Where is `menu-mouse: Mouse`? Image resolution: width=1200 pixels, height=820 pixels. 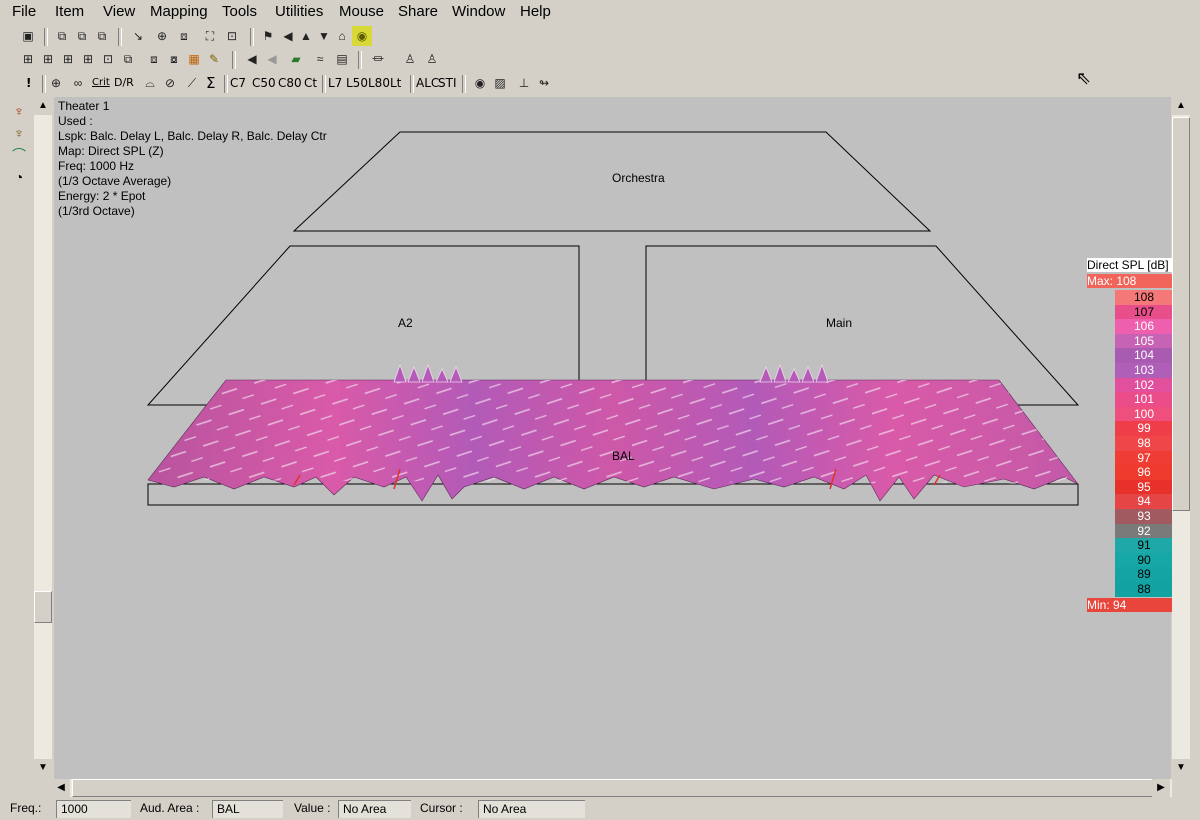
menu-mouse: Mouse is located at coordinates (361, 11).